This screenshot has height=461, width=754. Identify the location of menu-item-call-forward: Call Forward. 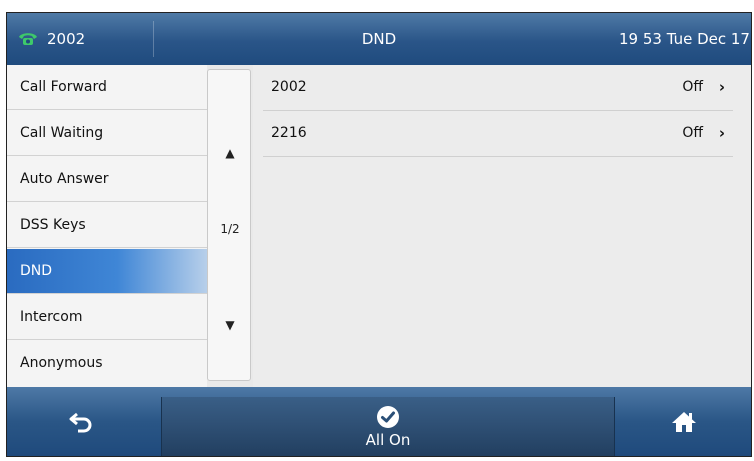
(107, 87).